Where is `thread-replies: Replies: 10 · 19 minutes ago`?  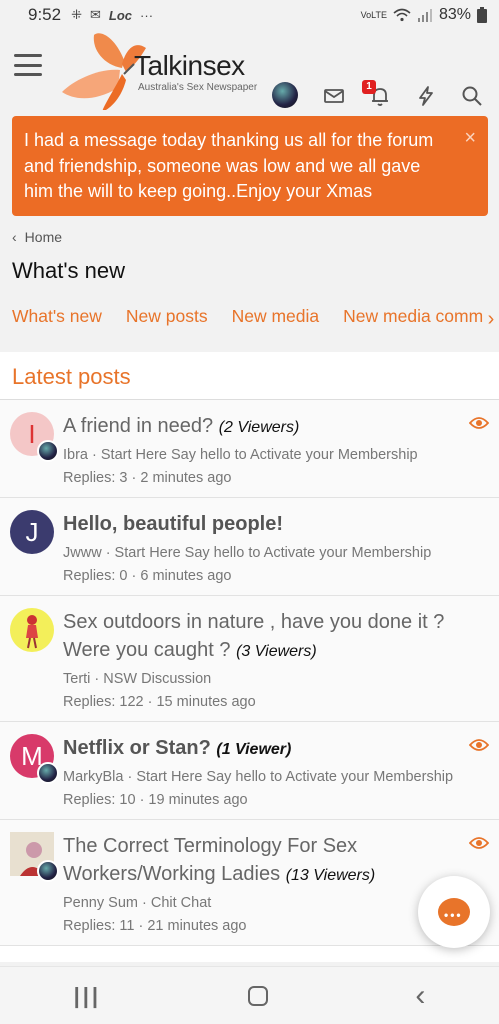
thread-replies: Replies: 10 · 19 minutes ago is located at coordinates (155, 800).